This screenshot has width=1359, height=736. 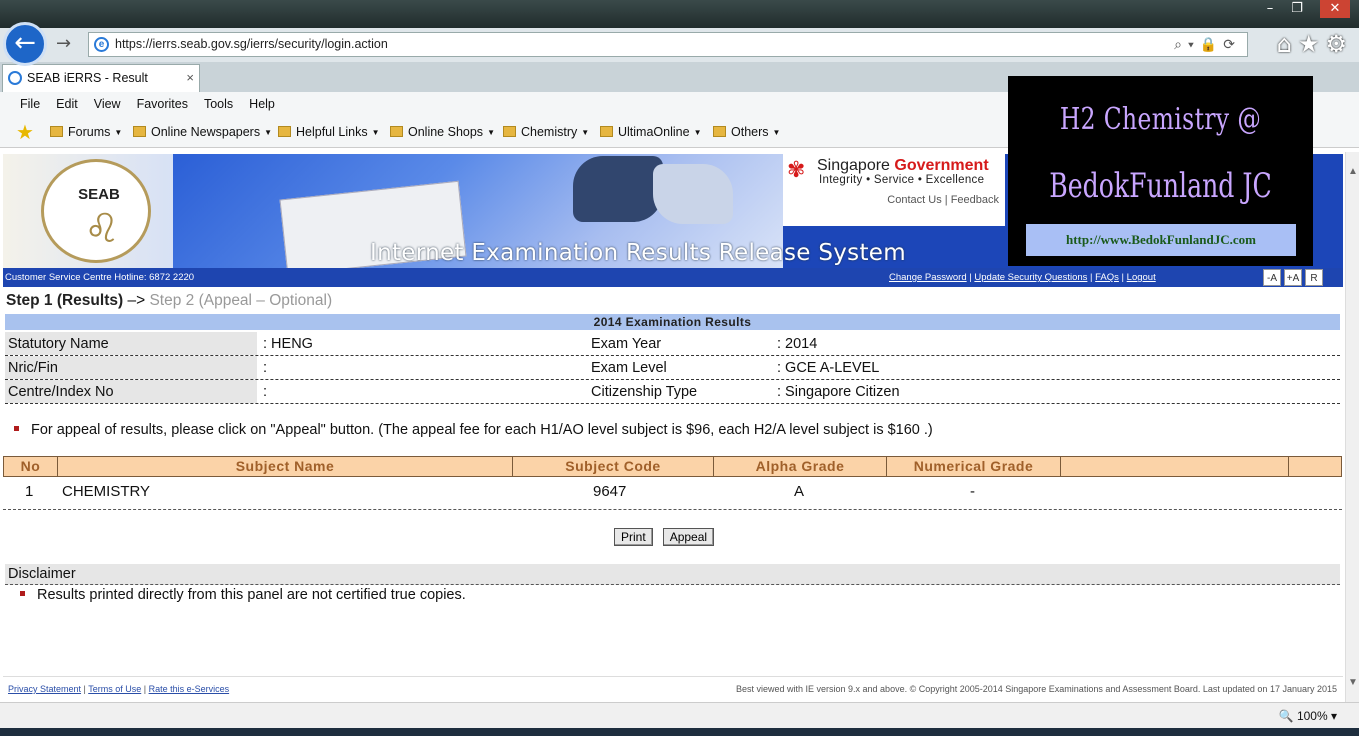 What do you see at coordinates (1160, 186) in the screenshot?
I see `overlay-line2: BedokFunland JC` at bounding box center [1160, 186].